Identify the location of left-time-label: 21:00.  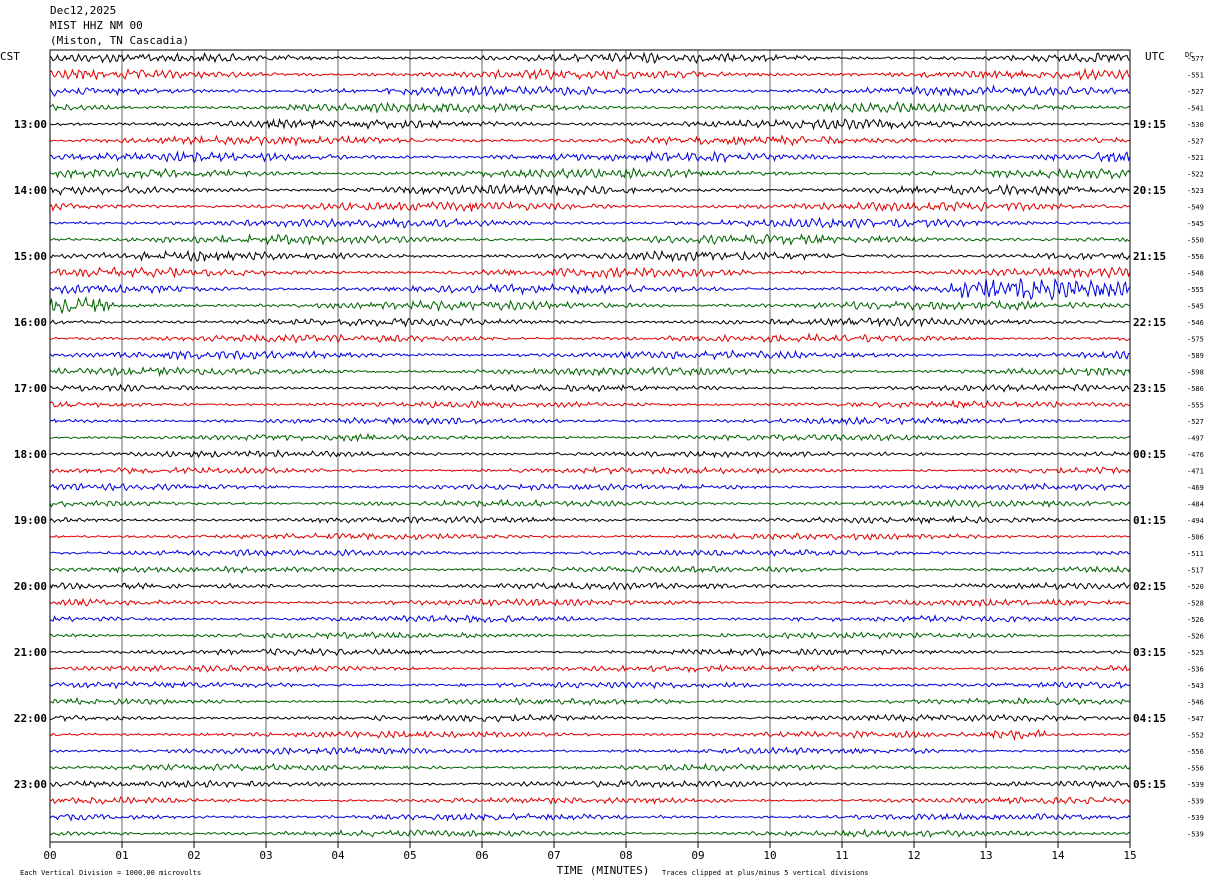
(30, 652).